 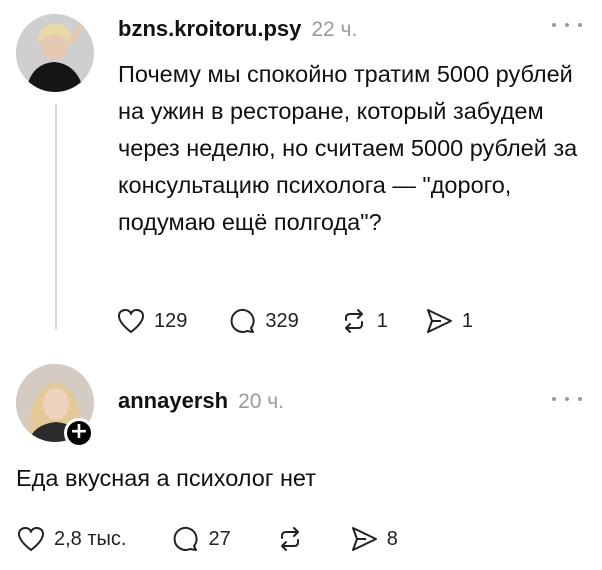 I want to click on username: bzns.kroitoru.psy, so click(x=209, y=29).